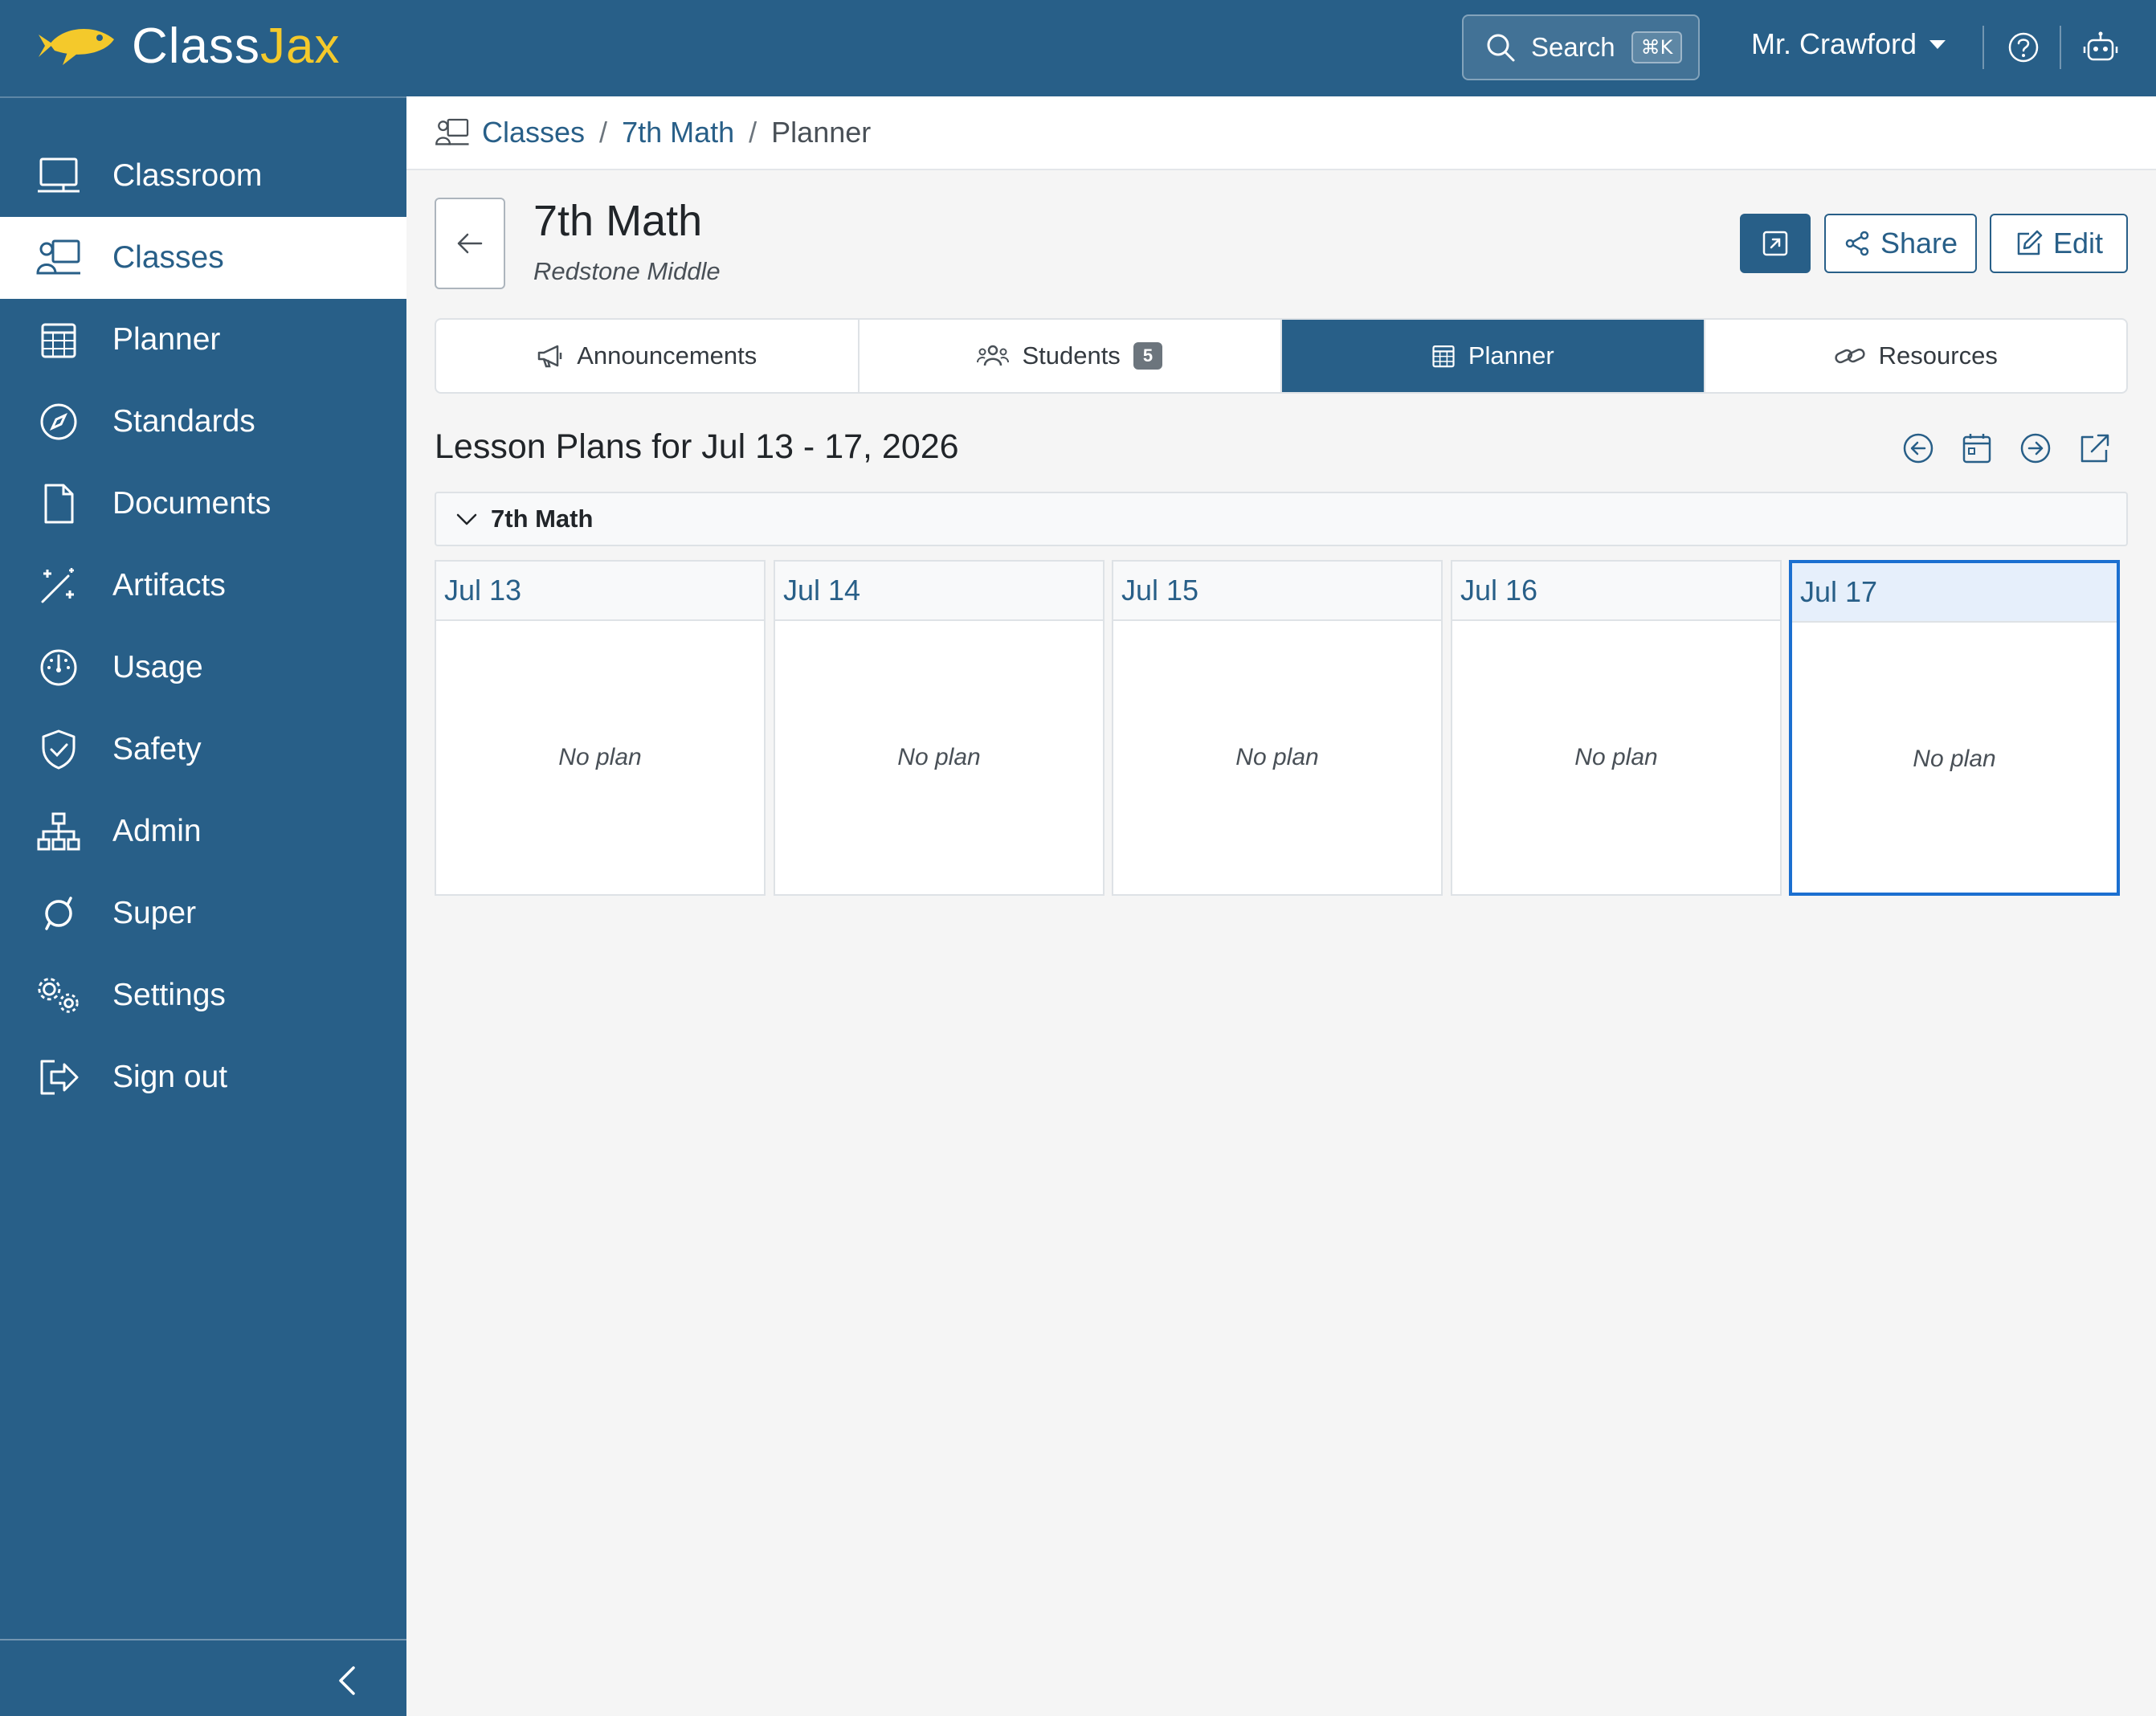  Describe the element at coordinates (550, 356) in the screenshot. I see `megaphone-icon` at that location.